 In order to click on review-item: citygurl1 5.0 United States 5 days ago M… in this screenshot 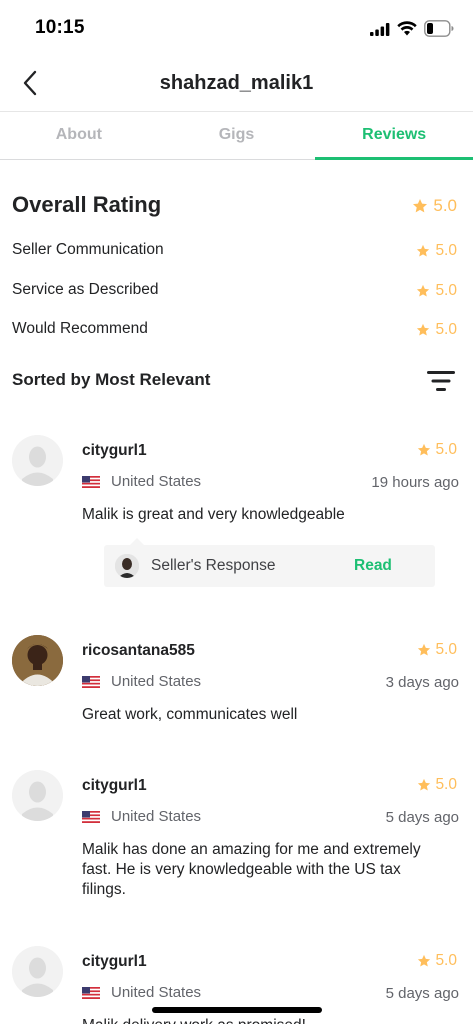, I will do `click(236, 840)`.